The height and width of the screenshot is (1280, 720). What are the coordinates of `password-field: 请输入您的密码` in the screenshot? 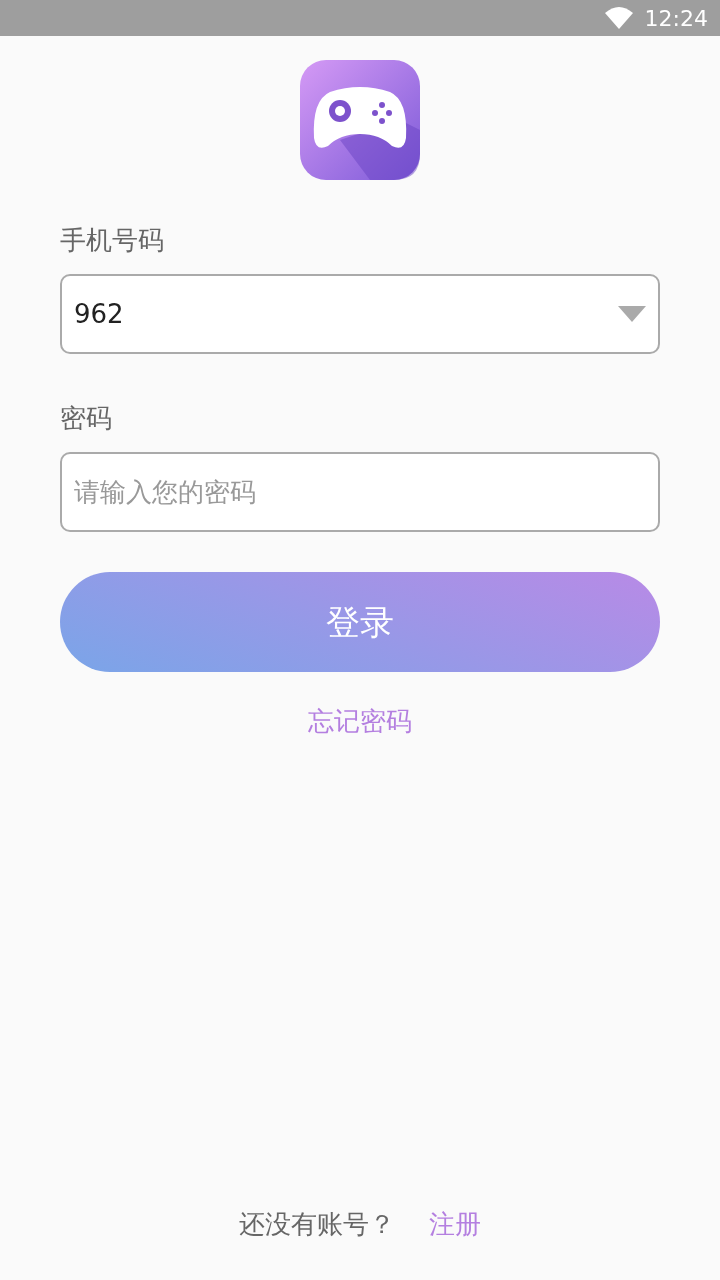 It's located at (360, 492).